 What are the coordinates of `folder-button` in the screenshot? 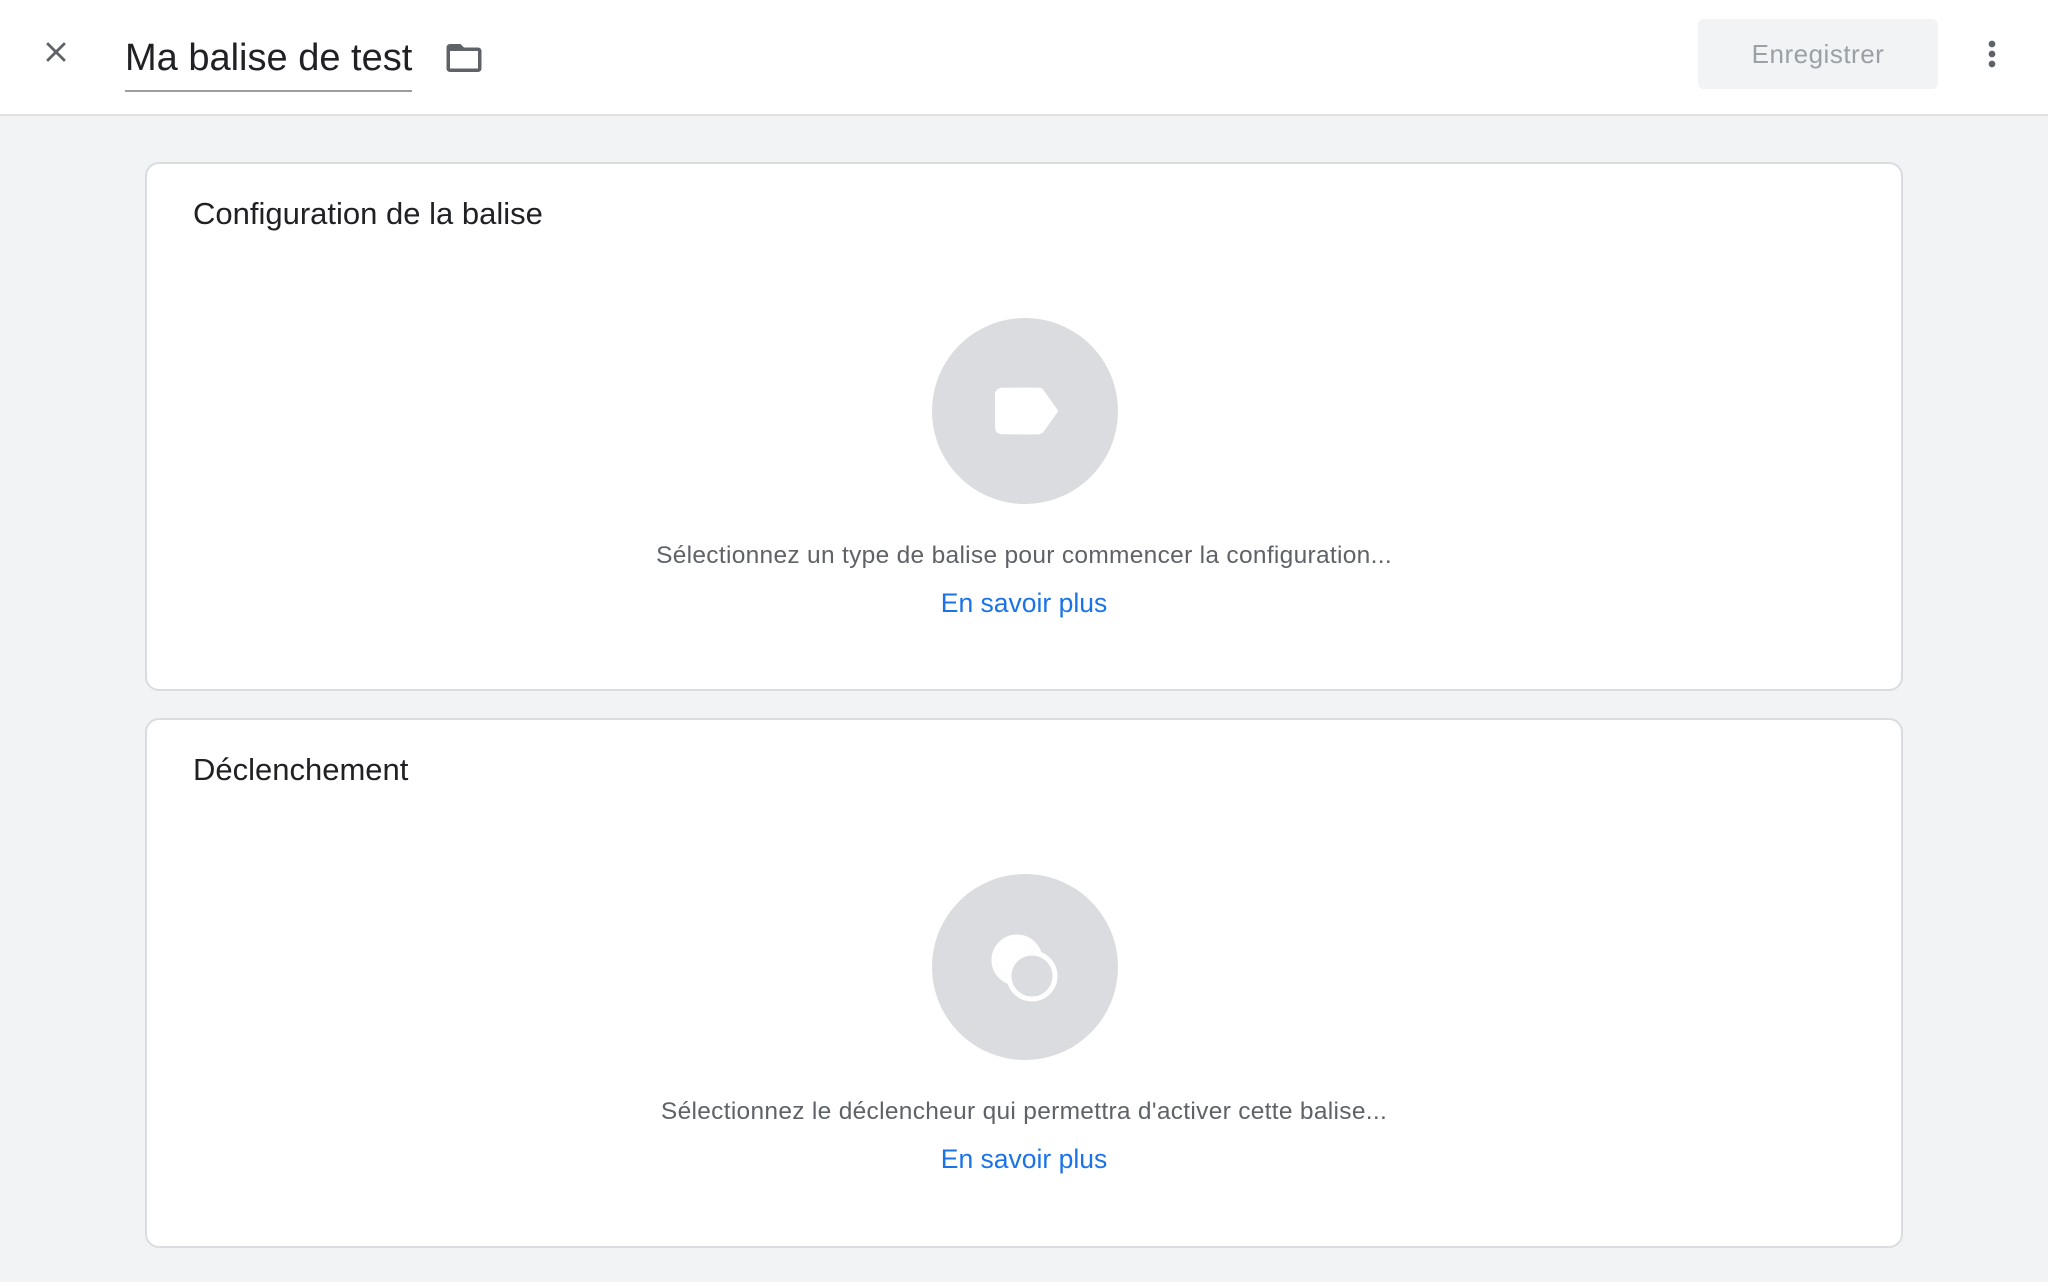 It's located at (464, 58).